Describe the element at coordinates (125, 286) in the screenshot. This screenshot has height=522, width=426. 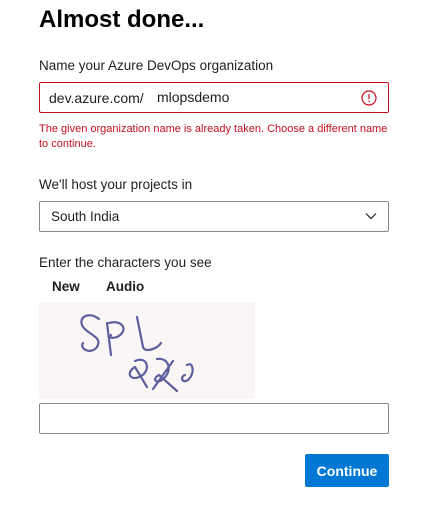
I see `captcha-audio-link: Audio` at that location.